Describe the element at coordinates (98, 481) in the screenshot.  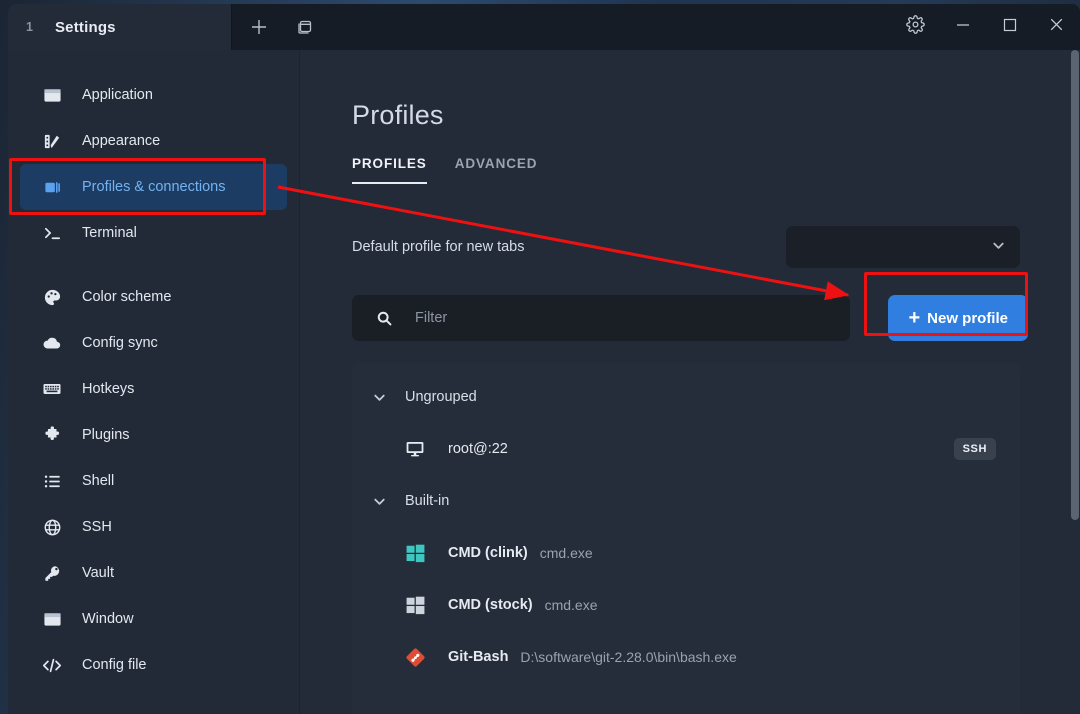
I see `sidebar-item-label: Shell` at that location.